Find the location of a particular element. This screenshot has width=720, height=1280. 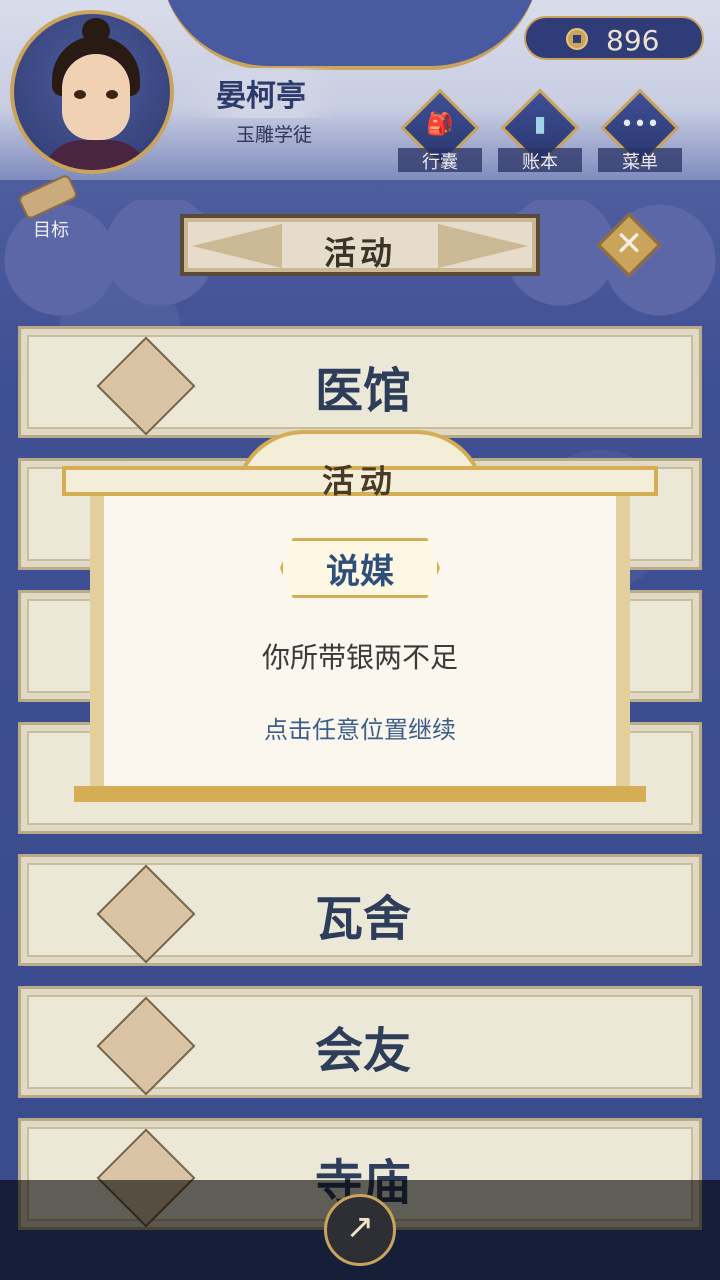

modal-activity-tag: 说媒 is located at coordinates (360, 568).